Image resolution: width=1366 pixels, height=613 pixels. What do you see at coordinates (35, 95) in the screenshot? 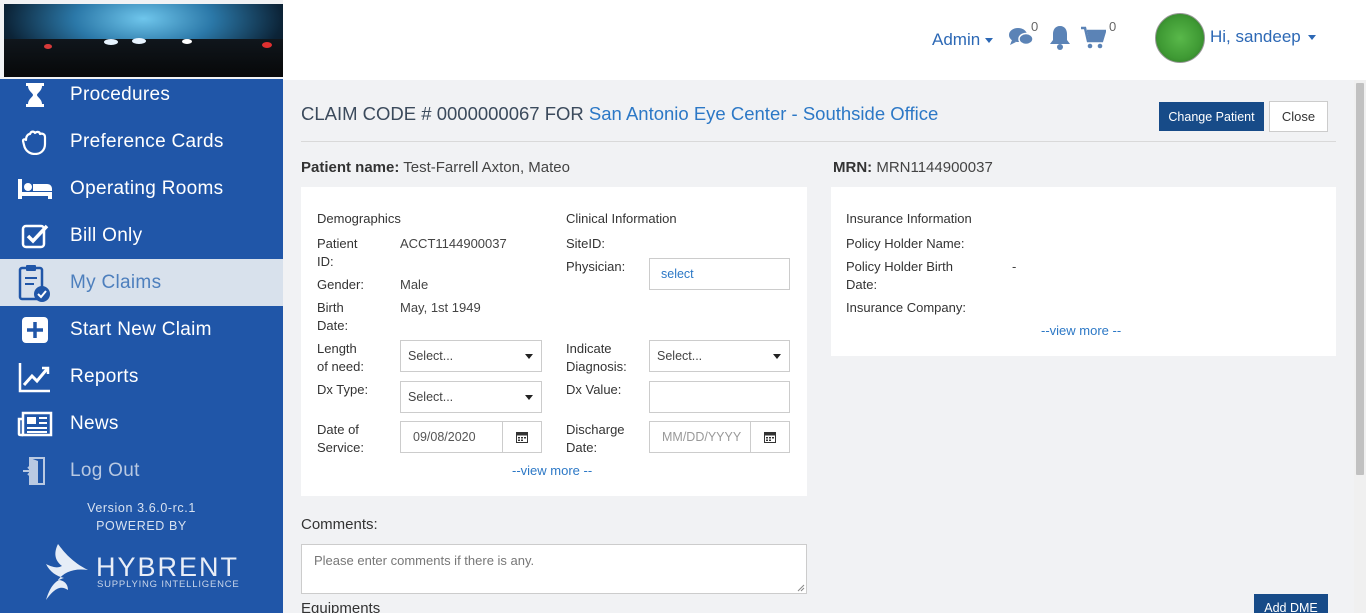
I see `hourglass-icon` at bounding box center [35, 95].